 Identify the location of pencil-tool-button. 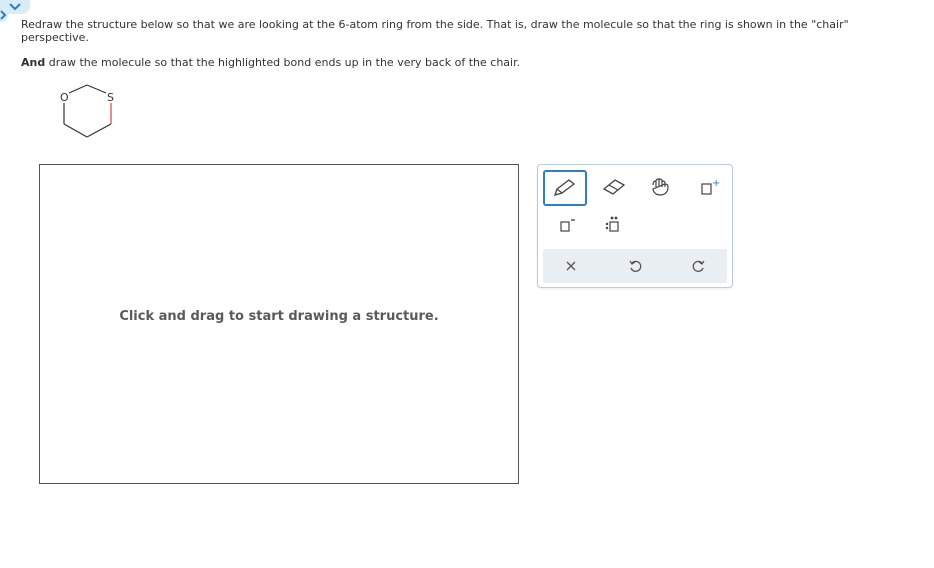
(565, 188).